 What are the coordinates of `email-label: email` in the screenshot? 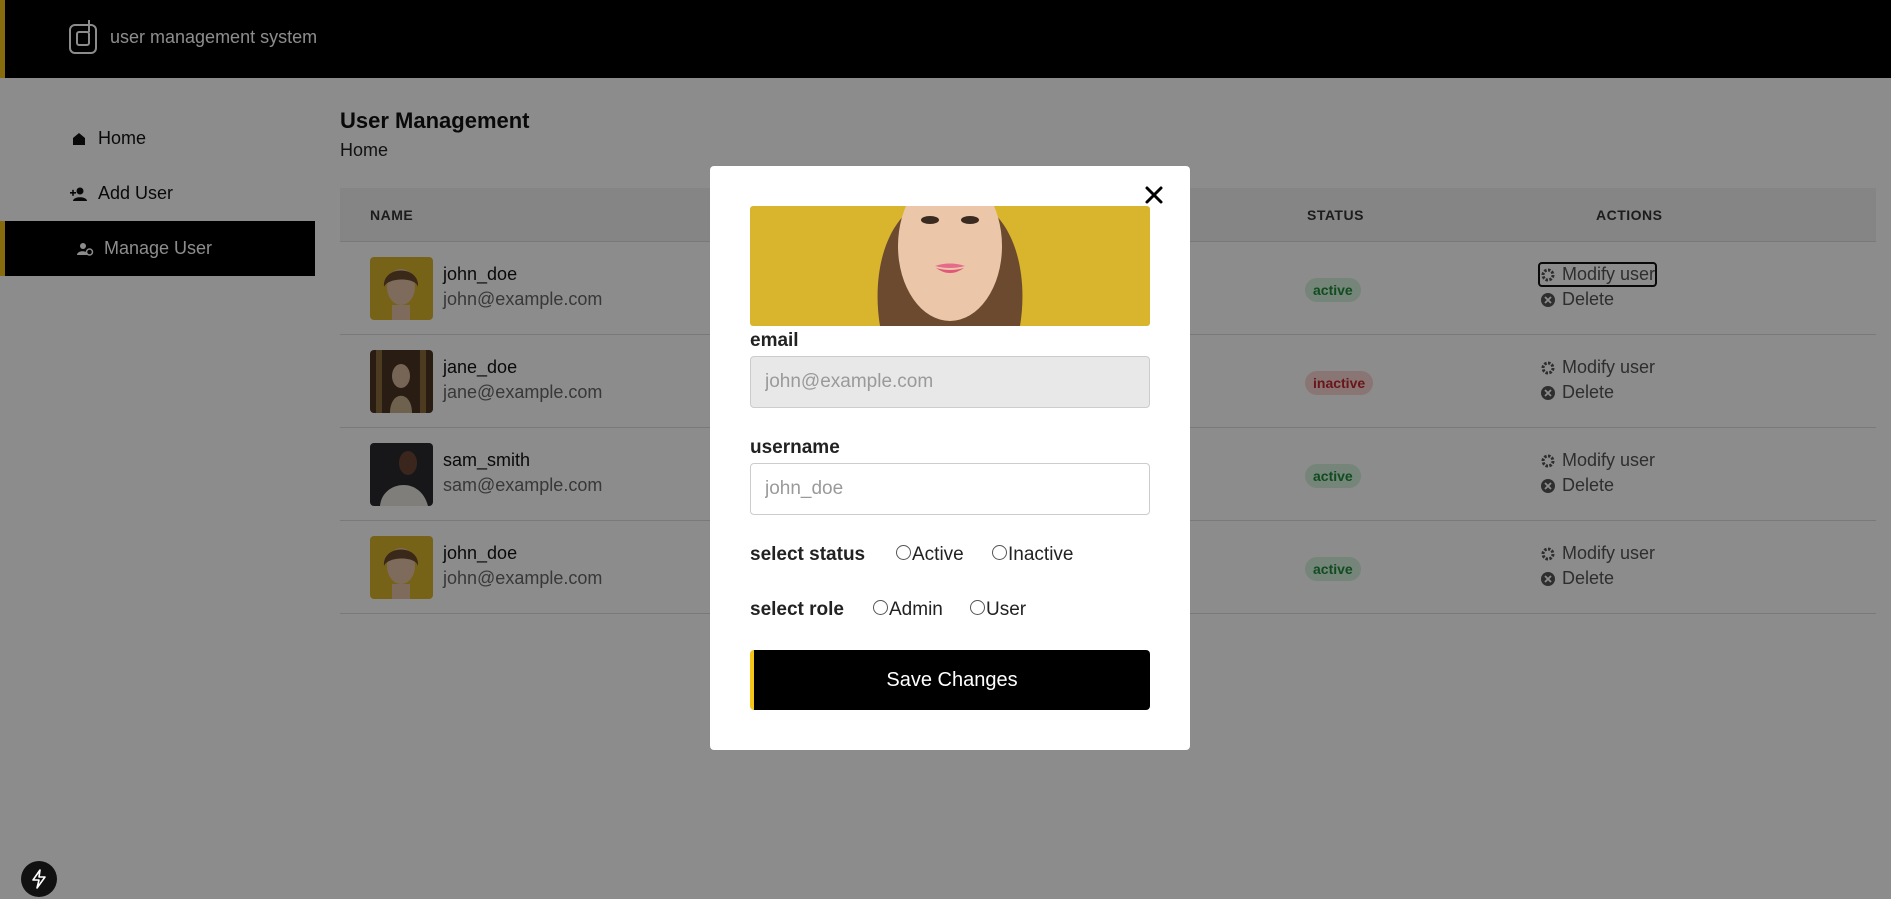 It's located at (774, 340).